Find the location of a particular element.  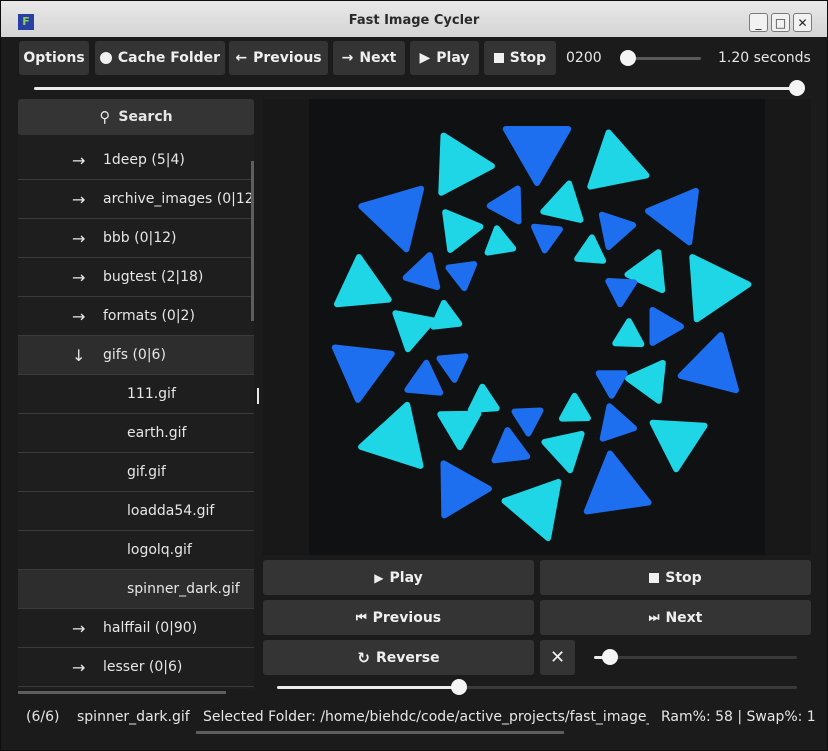

tree-item-label: archive_images (0|128) is located at coordinates (178, 199).